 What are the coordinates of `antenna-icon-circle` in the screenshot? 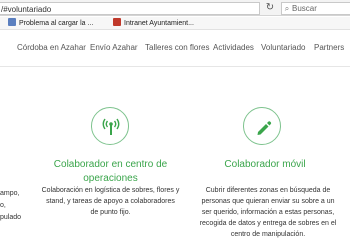 It's located at (110, 126).